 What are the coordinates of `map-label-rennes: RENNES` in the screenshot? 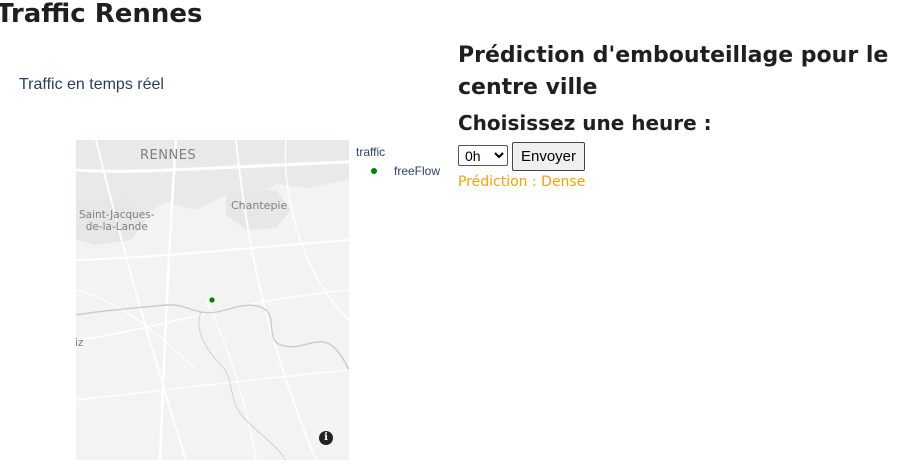 It's located at (168, 155).